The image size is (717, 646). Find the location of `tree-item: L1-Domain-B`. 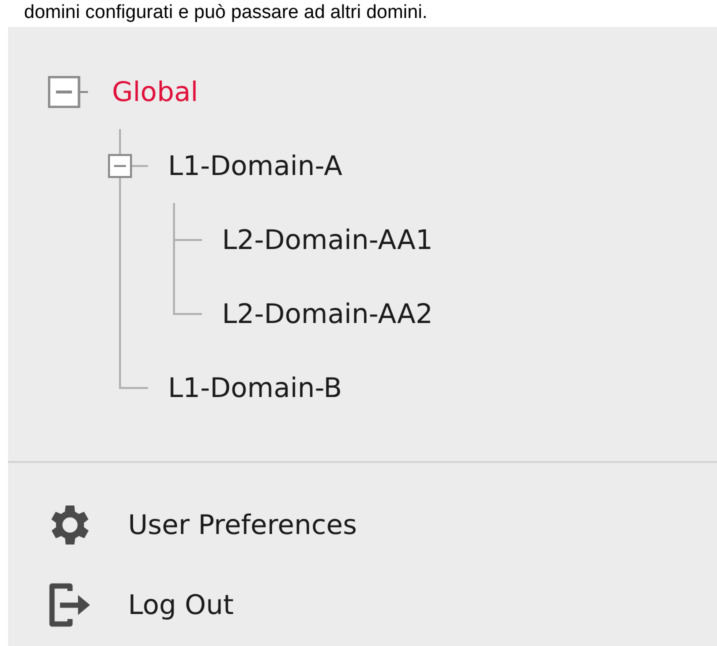

tree-item: L1-Domain-B is located at coordinates (255, 388).